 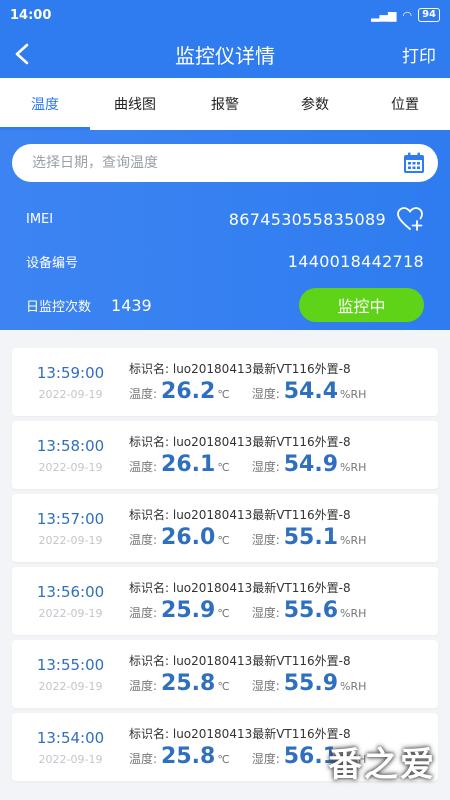 What do you see at coordinates (70, 372) in the screenshot?
I see `record-time: 13:59:00` at bounding box center [70, 372].